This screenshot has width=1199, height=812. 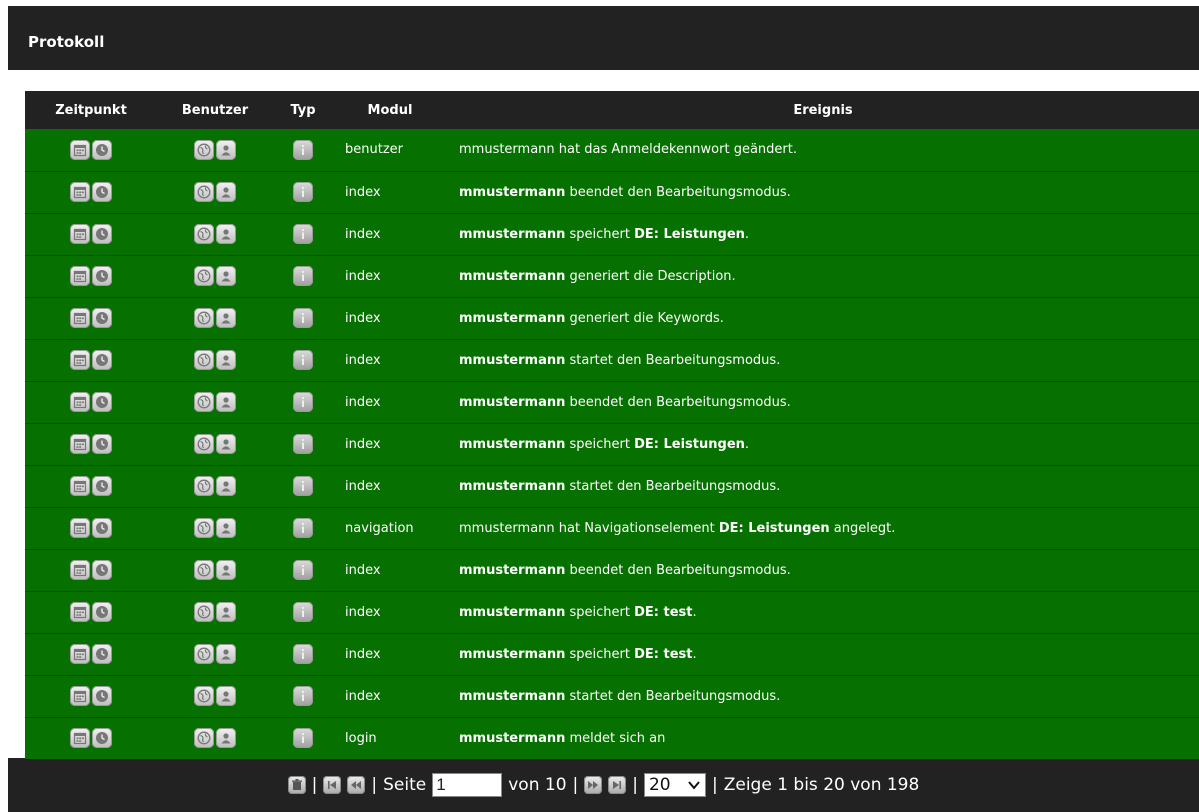 I want to click on next-page-icon, so click(x=593, y=785).